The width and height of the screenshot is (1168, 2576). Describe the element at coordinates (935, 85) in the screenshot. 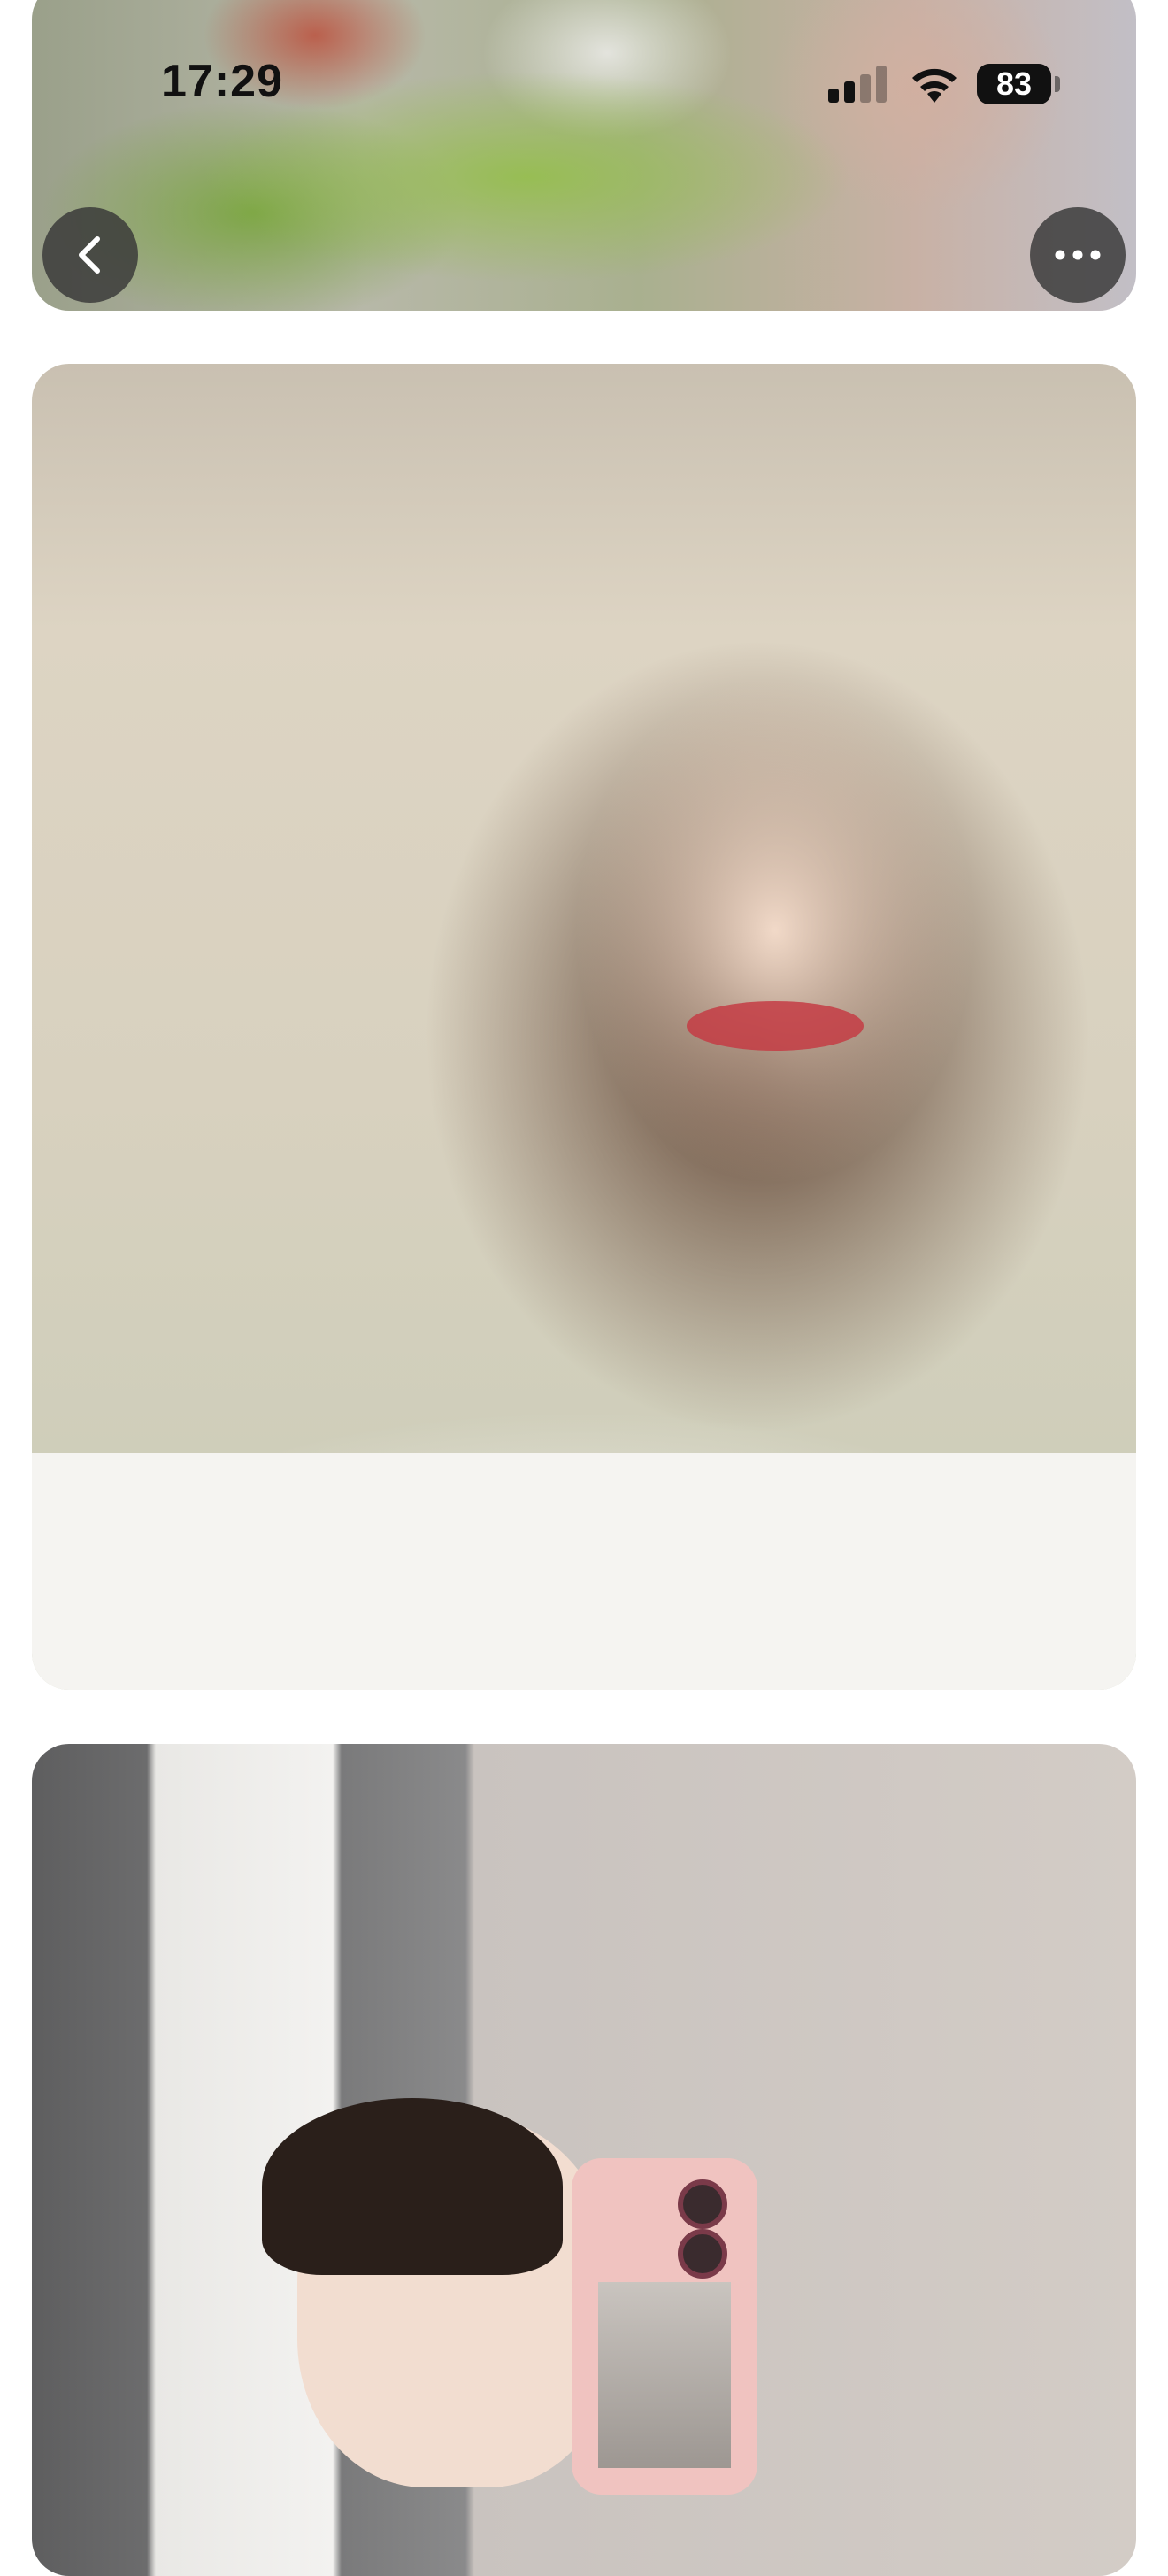

I see `wifi-icon` at that location.